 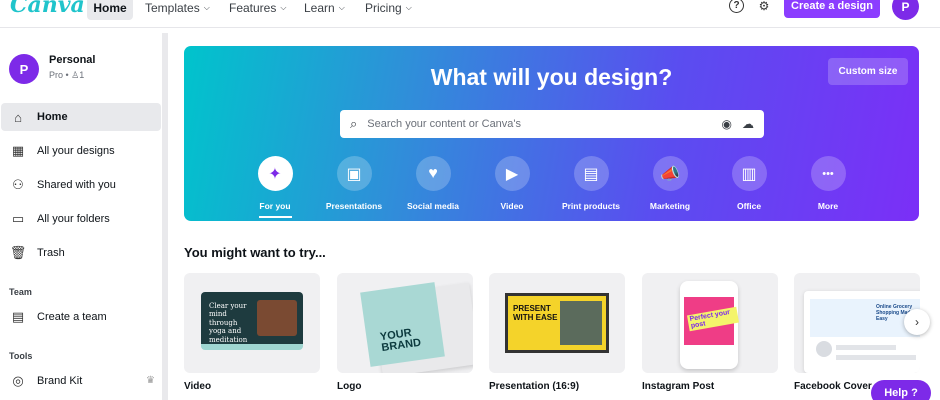 What do you see at coordinates (73, 219) in the screenshot?
I see `sidebar-item-label: All your folders` at bounding box center [73, 219].